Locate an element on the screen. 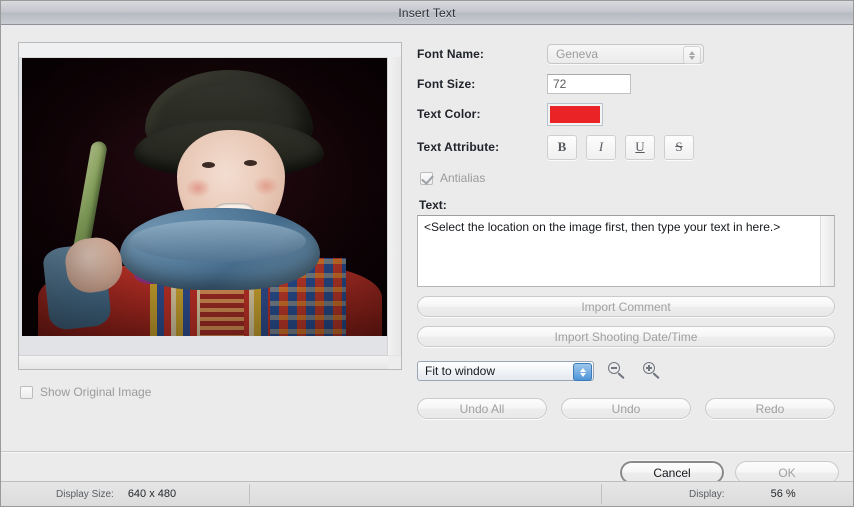 The height and width of the screenshot is (507, 854). text-color-swatch is located at coordinates (575, 114).